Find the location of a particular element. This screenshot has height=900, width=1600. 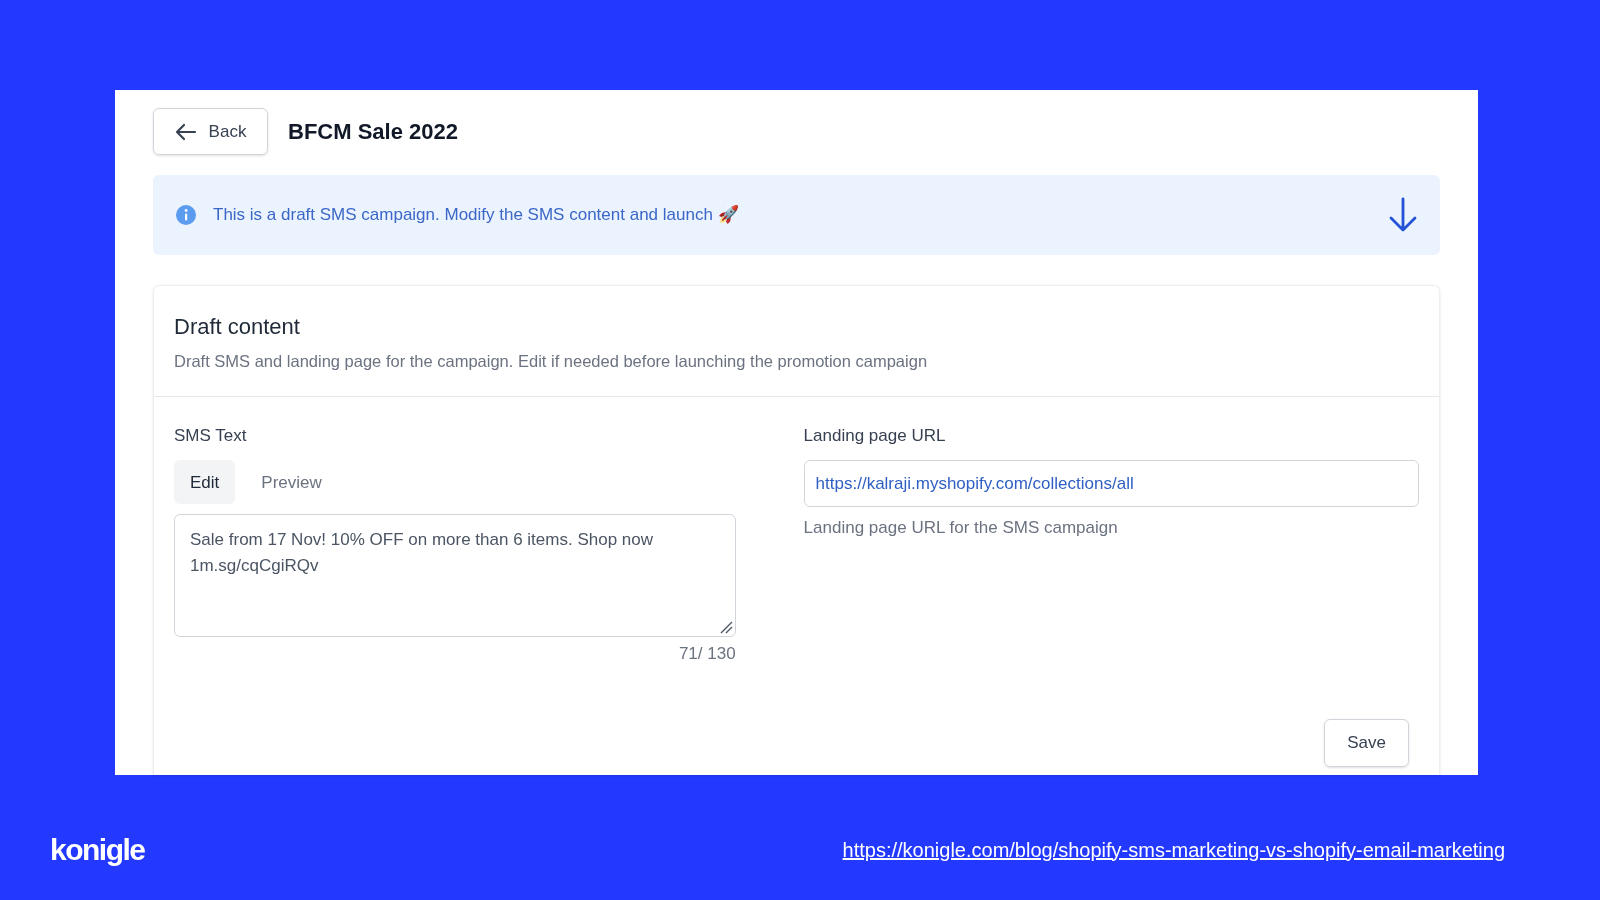

card-title: Draft content is located at coordinates (237, 327).